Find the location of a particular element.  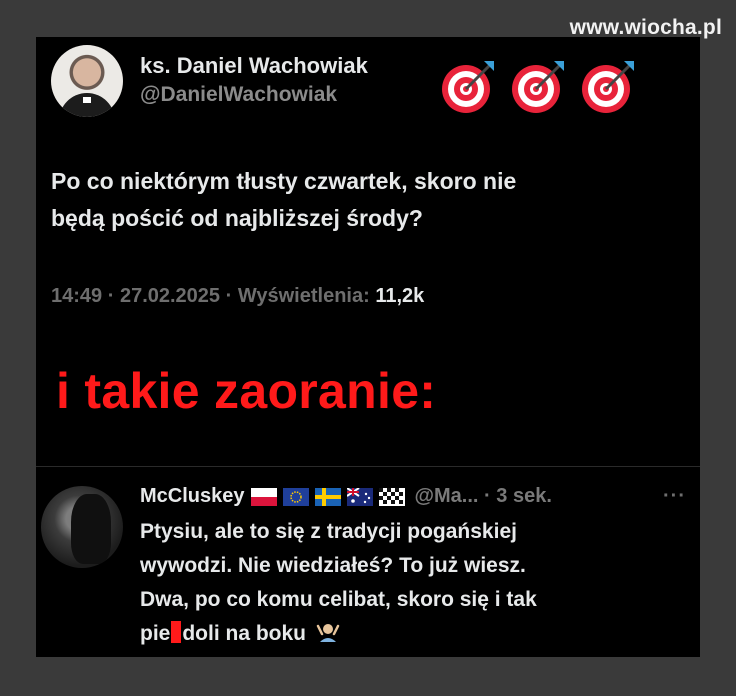

poland-flag-icon is located at coordinates (263, 496).